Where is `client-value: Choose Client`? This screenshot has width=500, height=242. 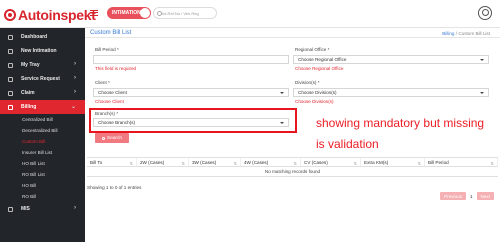 client-value: Choose Client is located at coordinates (112, 92).